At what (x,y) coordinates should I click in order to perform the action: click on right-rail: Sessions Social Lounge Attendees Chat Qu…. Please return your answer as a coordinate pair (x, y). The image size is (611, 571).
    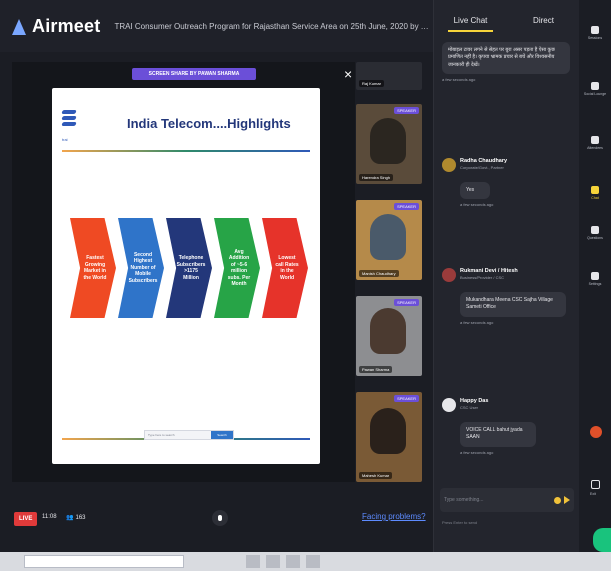
    Looking at the image, I should click on (595, 276).